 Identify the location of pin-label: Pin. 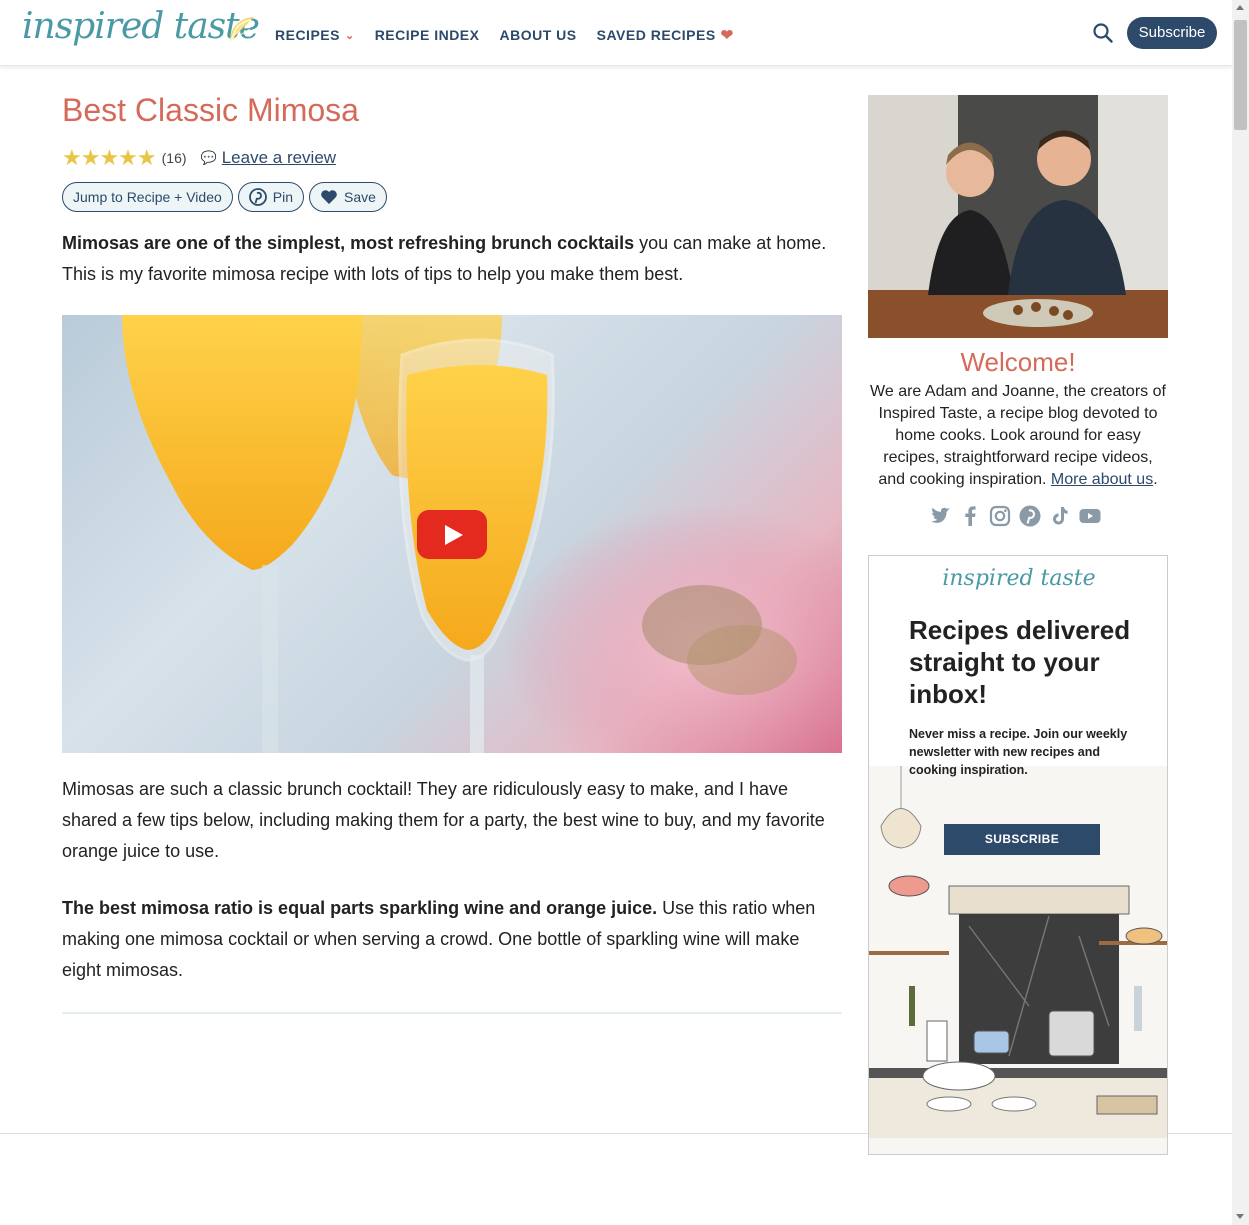
(283, 197).